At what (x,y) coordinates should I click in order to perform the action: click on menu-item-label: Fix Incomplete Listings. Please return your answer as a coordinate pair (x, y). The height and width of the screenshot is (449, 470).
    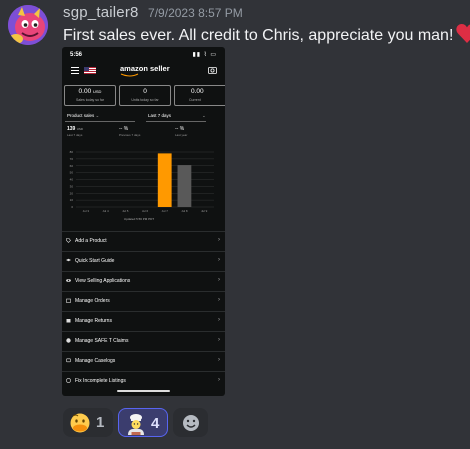
    Looking at the image, I should click on (100, 381).